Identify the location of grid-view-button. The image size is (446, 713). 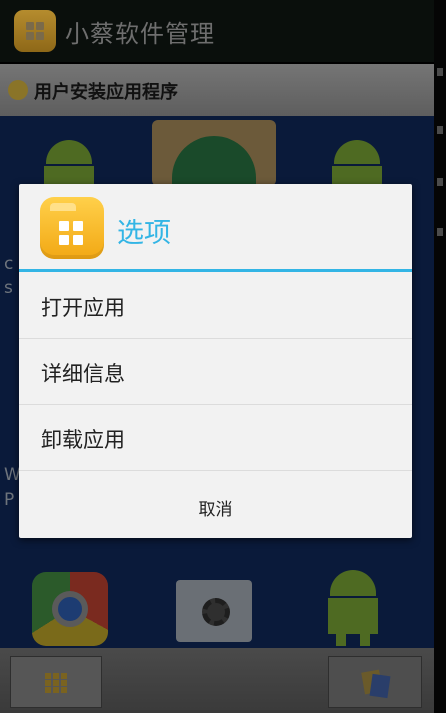
(56, 682).